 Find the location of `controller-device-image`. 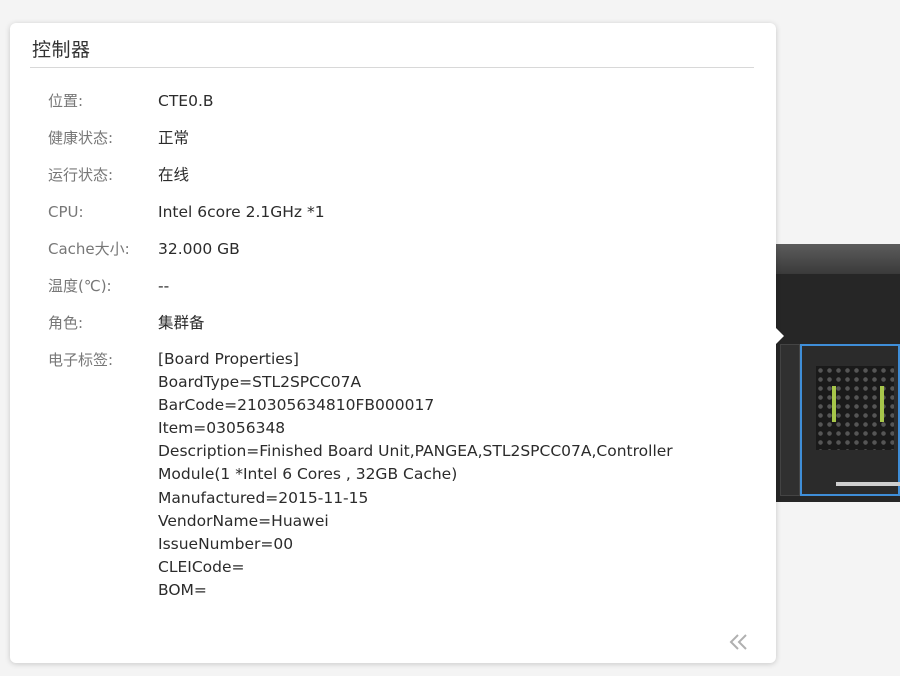

controller-device-image is located at coordinates (830, 373).